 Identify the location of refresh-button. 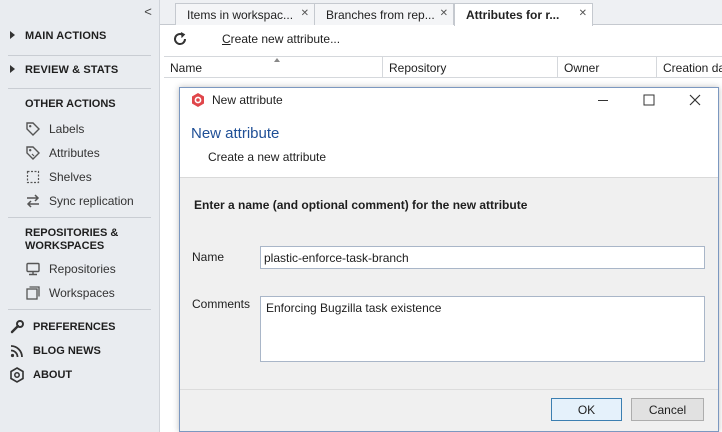
(180, 39).